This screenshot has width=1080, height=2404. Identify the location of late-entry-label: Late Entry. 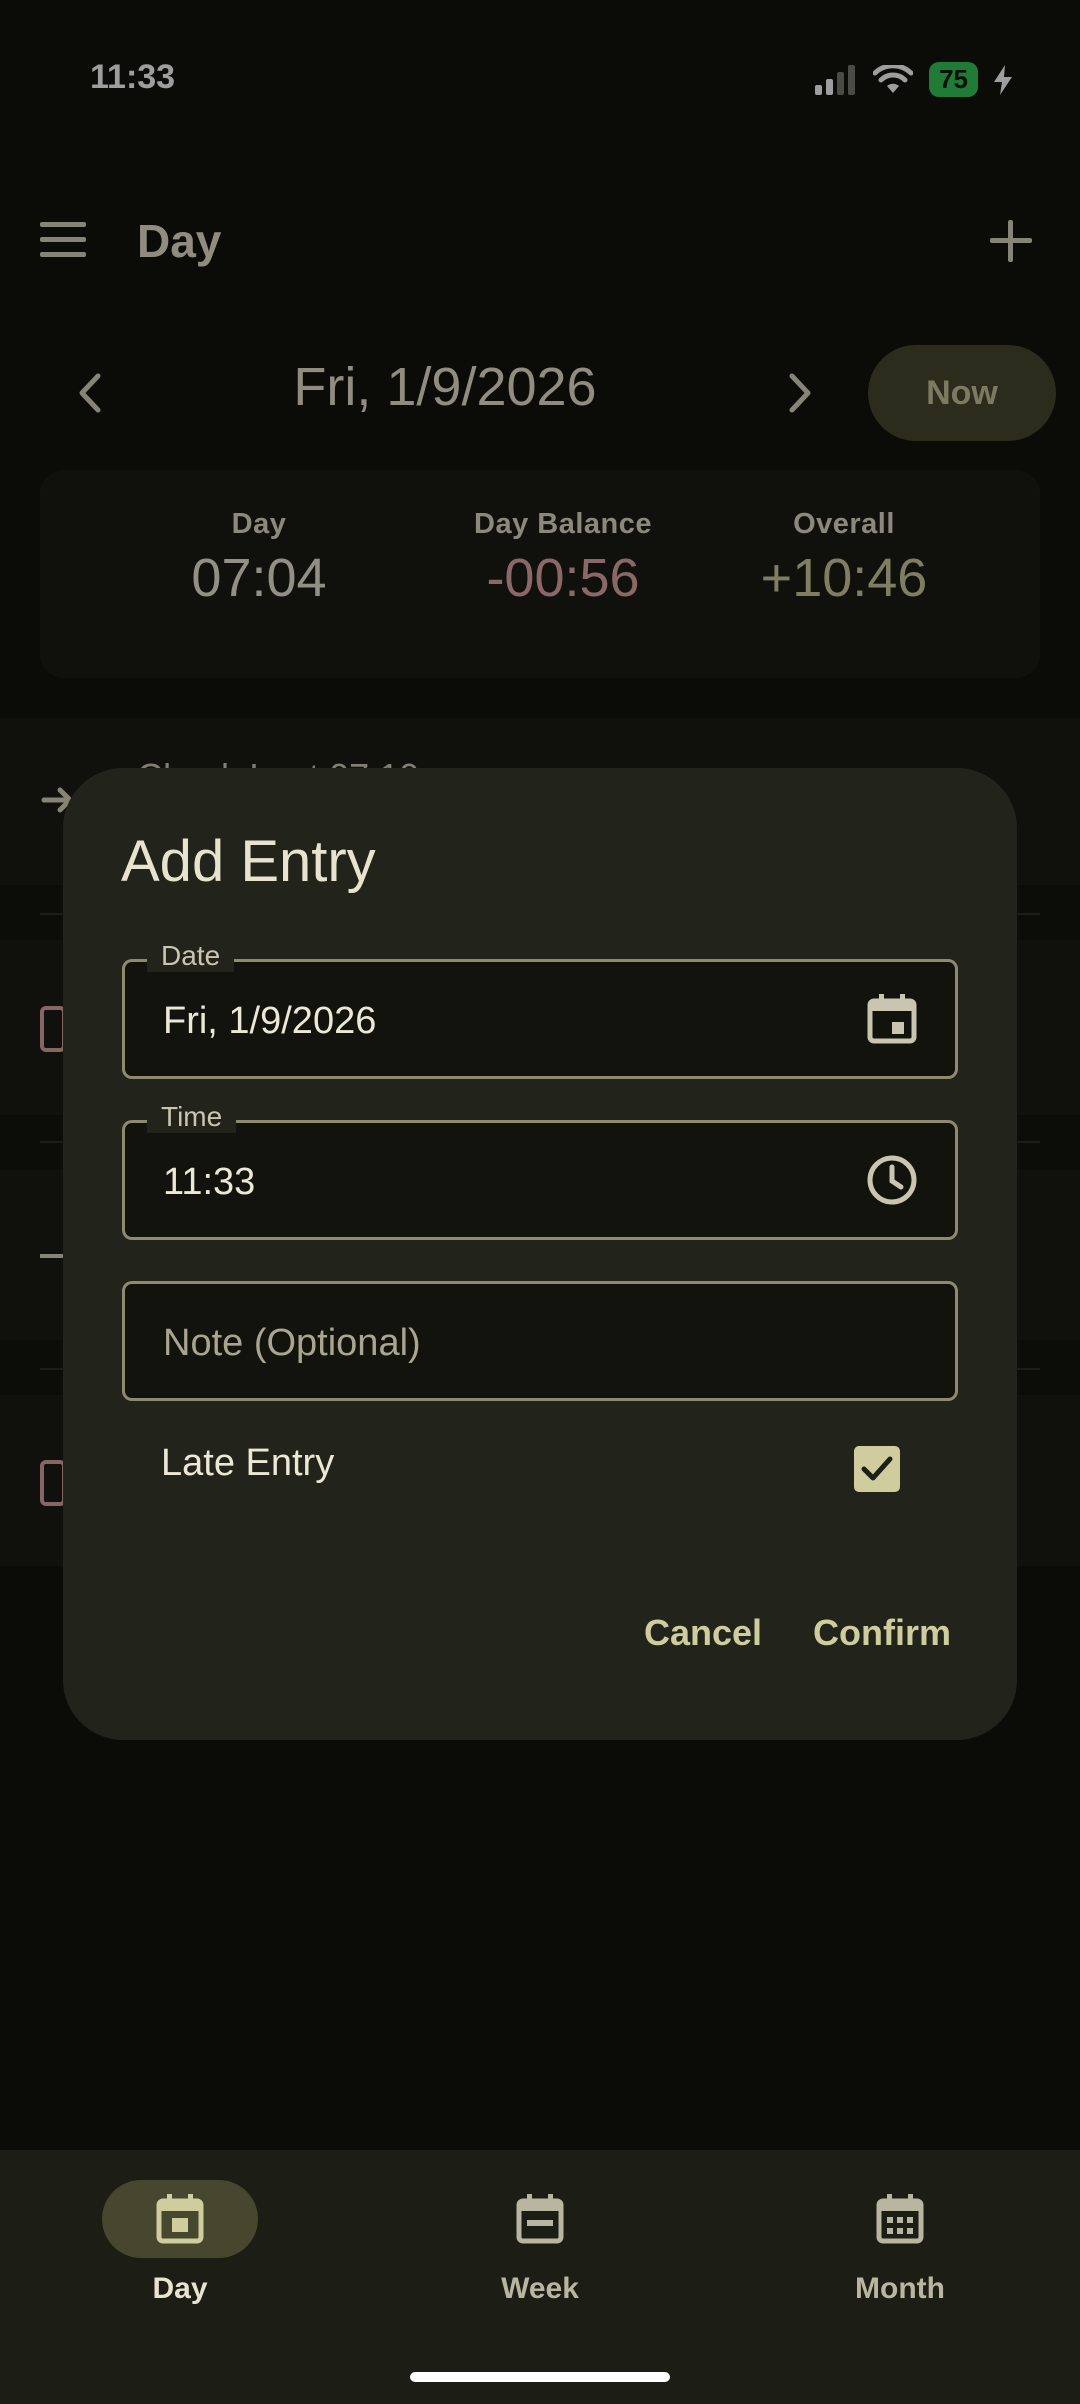
(248, 1463).